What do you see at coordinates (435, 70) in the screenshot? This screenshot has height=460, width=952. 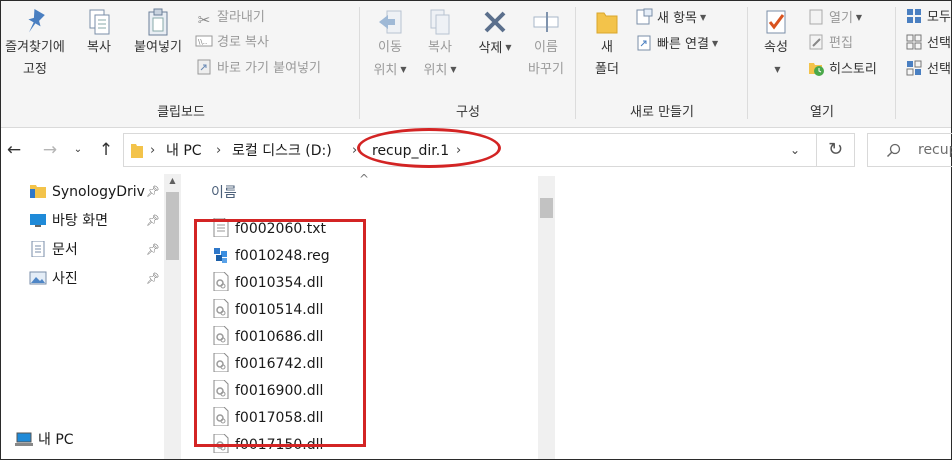 I see `copy-to-label-2: 위치` at bounding box center [435, 70].